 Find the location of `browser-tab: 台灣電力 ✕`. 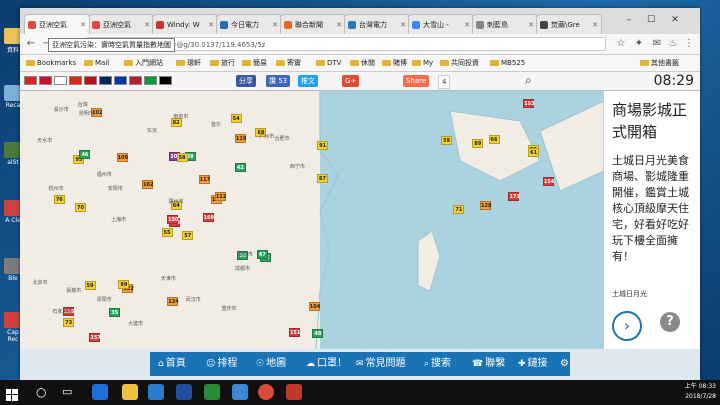

browser-tab: 台灣電力 ✕ is located at coordinates (377, 24).